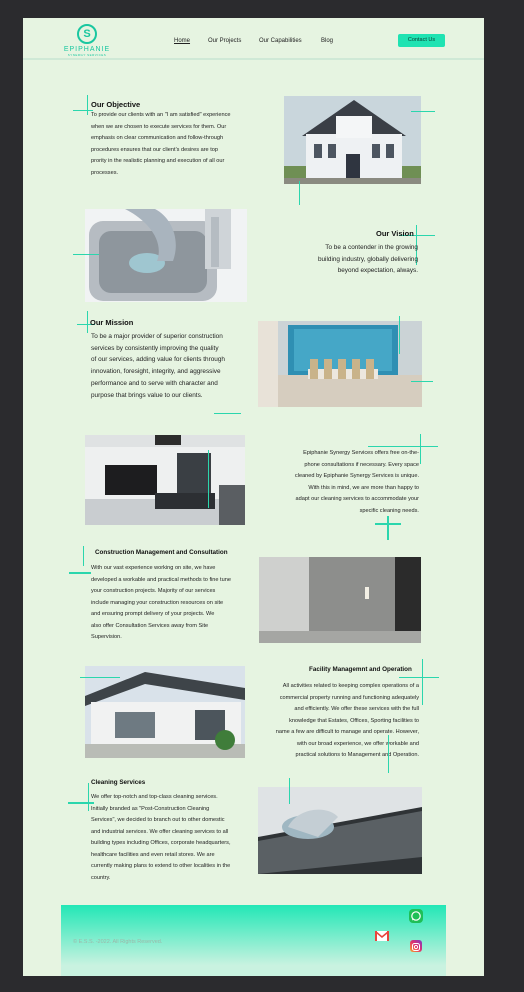 Image resolution: width=524 pixels, height=992 pixels. What do you see at coordinates (87, 55) in the screenshot?
I see `brand-subtitle: SYNERGY SERVICES` at bounding box center [87, 55].